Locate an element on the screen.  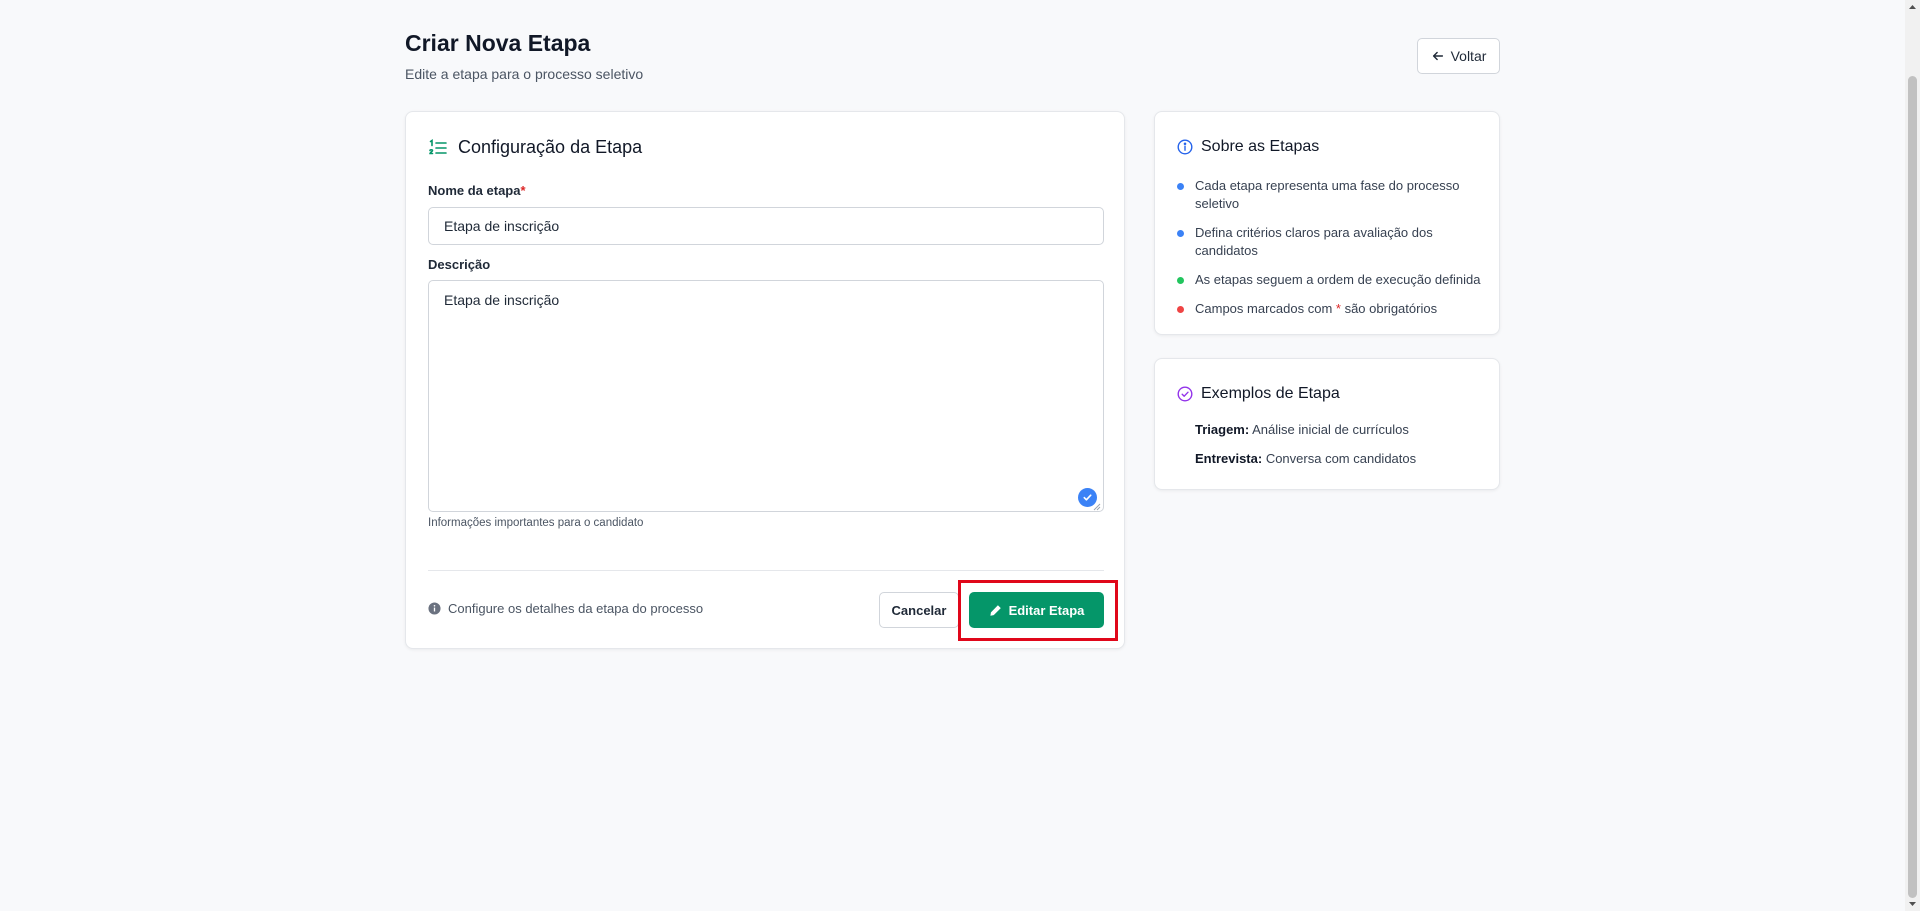
example-desc: Conversa com candidatos is located at coordinates (1339, 458).